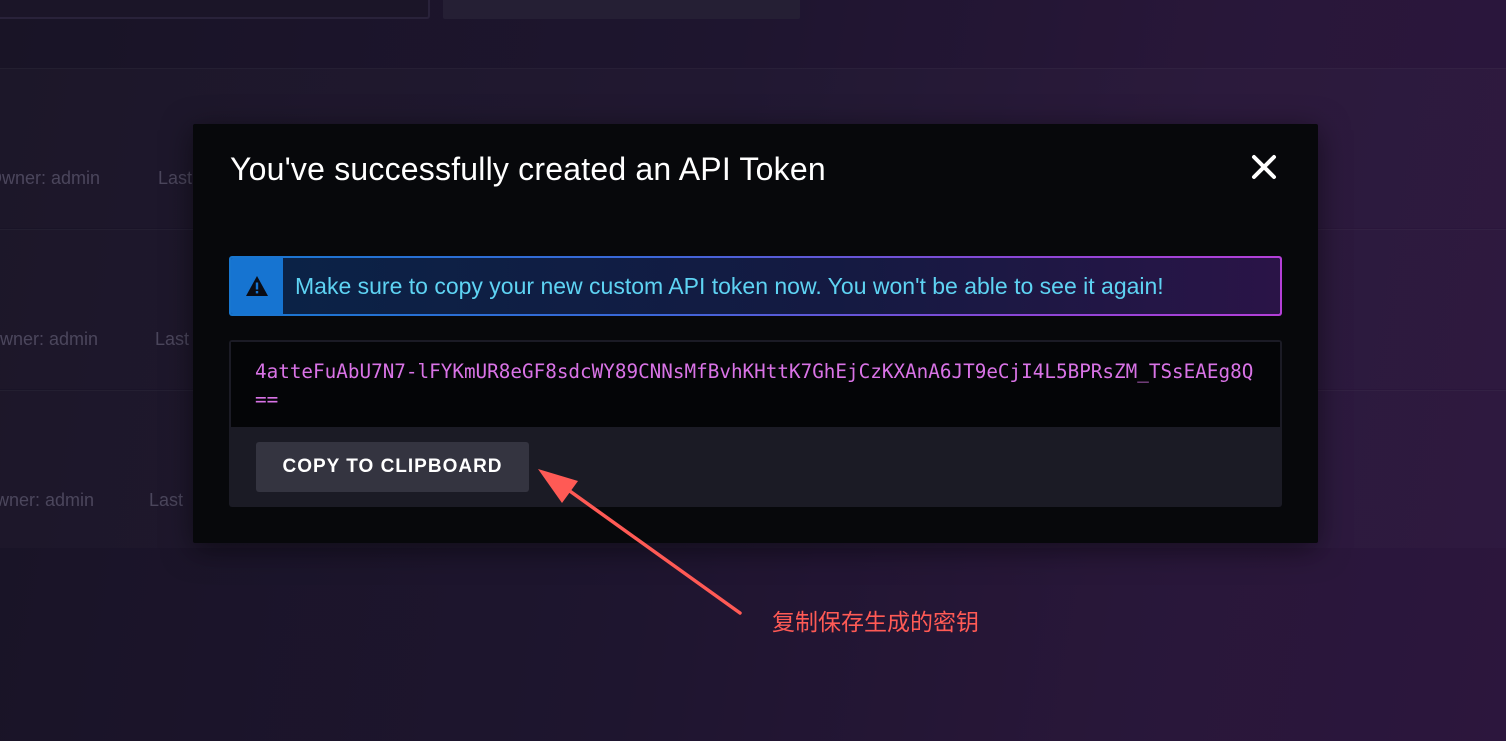  I want to click on close-icon, so click(1264, 167).